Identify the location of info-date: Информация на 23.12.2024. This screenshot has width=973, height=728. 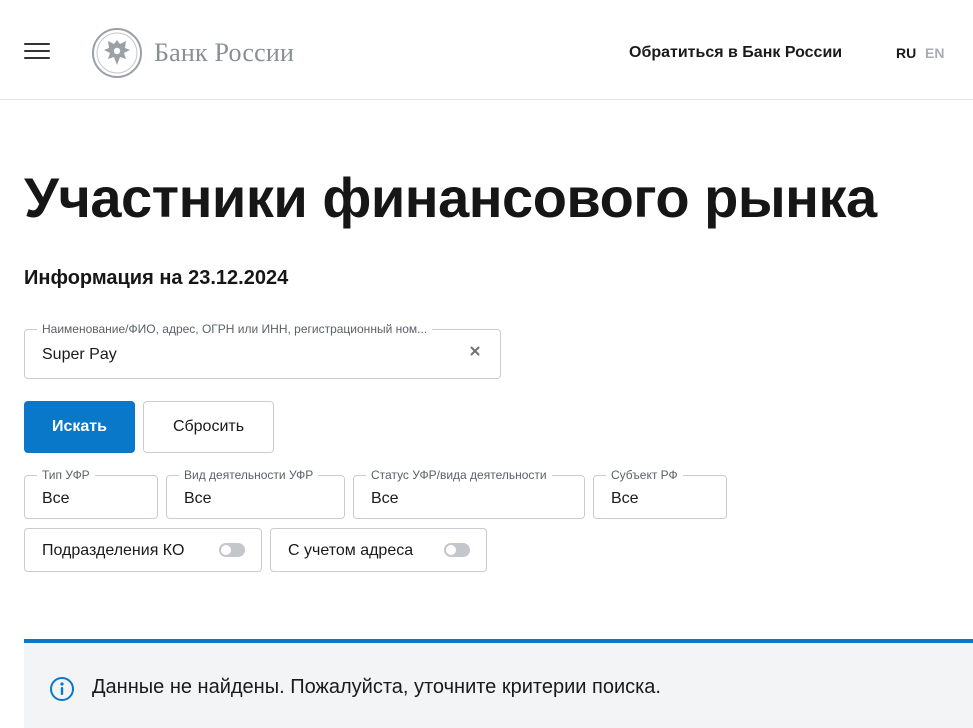
(156, 278).